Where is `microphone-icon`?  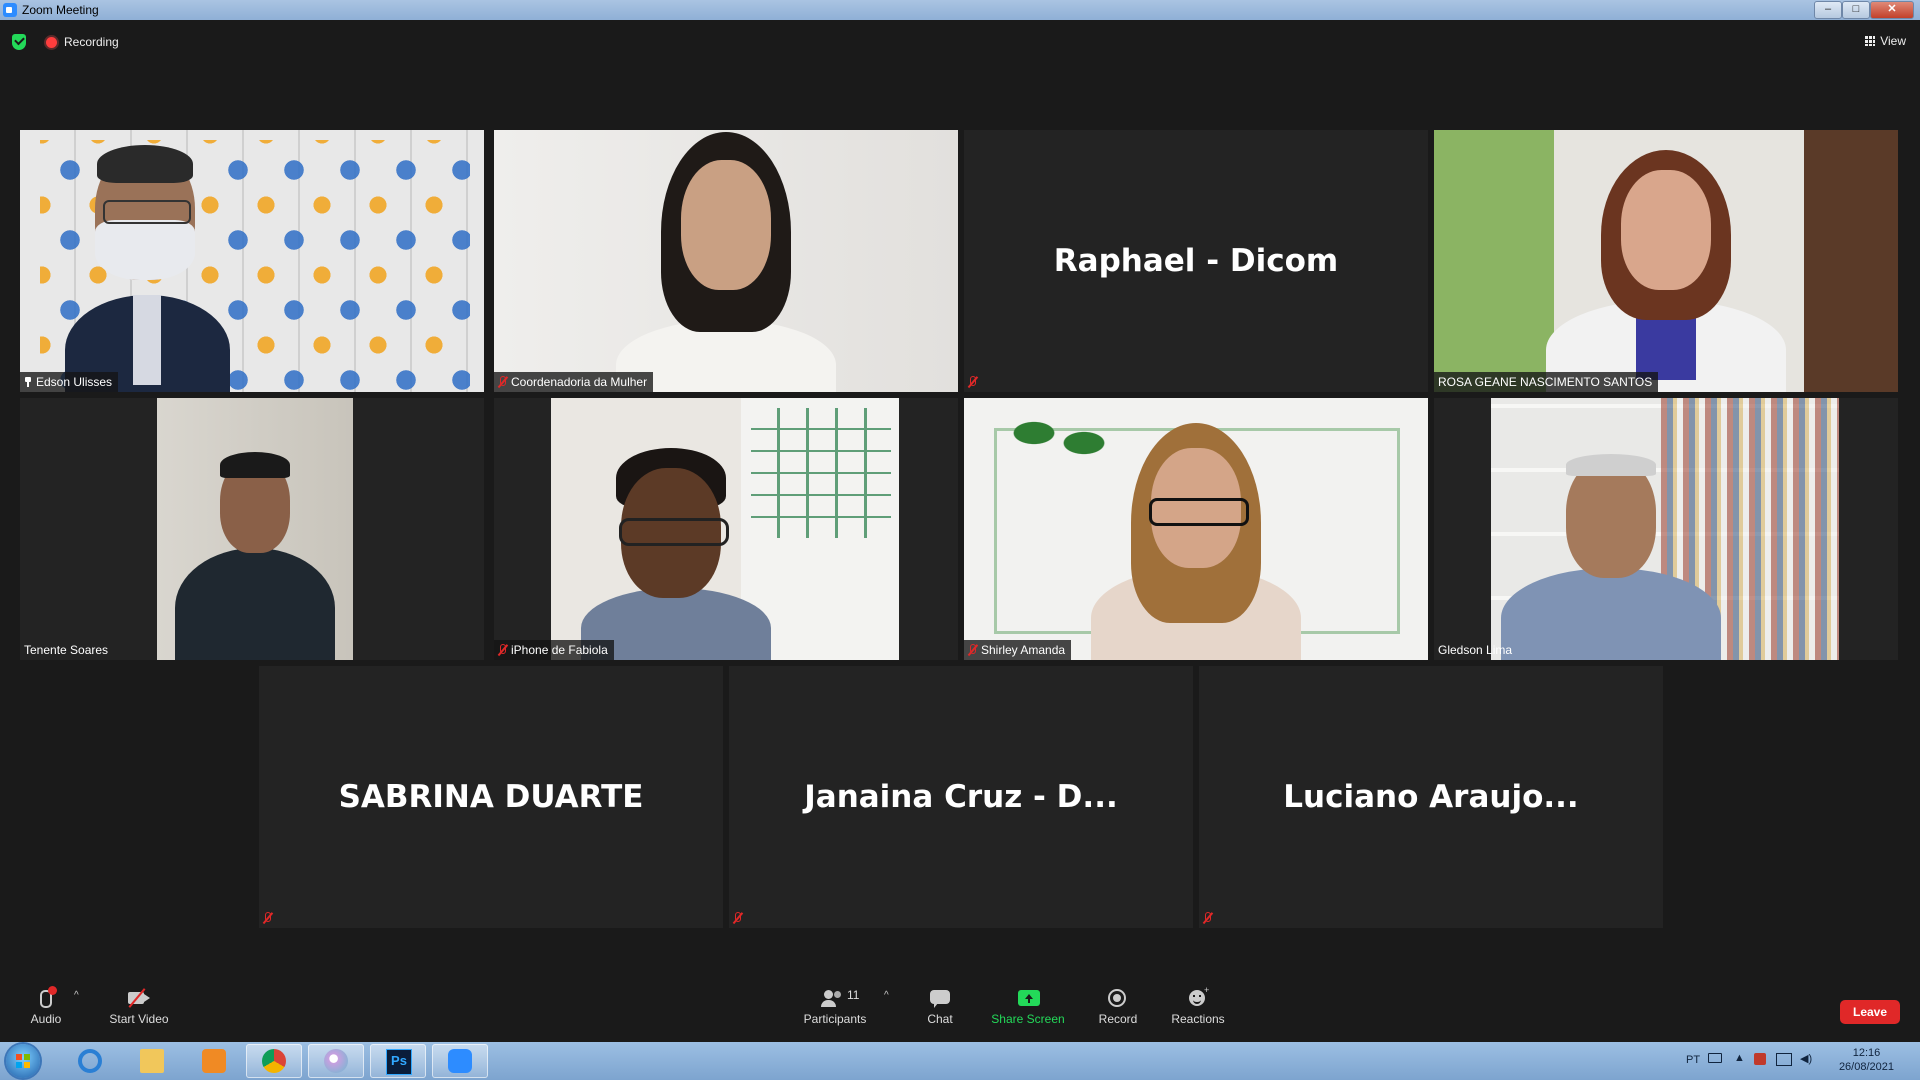 microphone-icon is located at coordinates (46, 997).